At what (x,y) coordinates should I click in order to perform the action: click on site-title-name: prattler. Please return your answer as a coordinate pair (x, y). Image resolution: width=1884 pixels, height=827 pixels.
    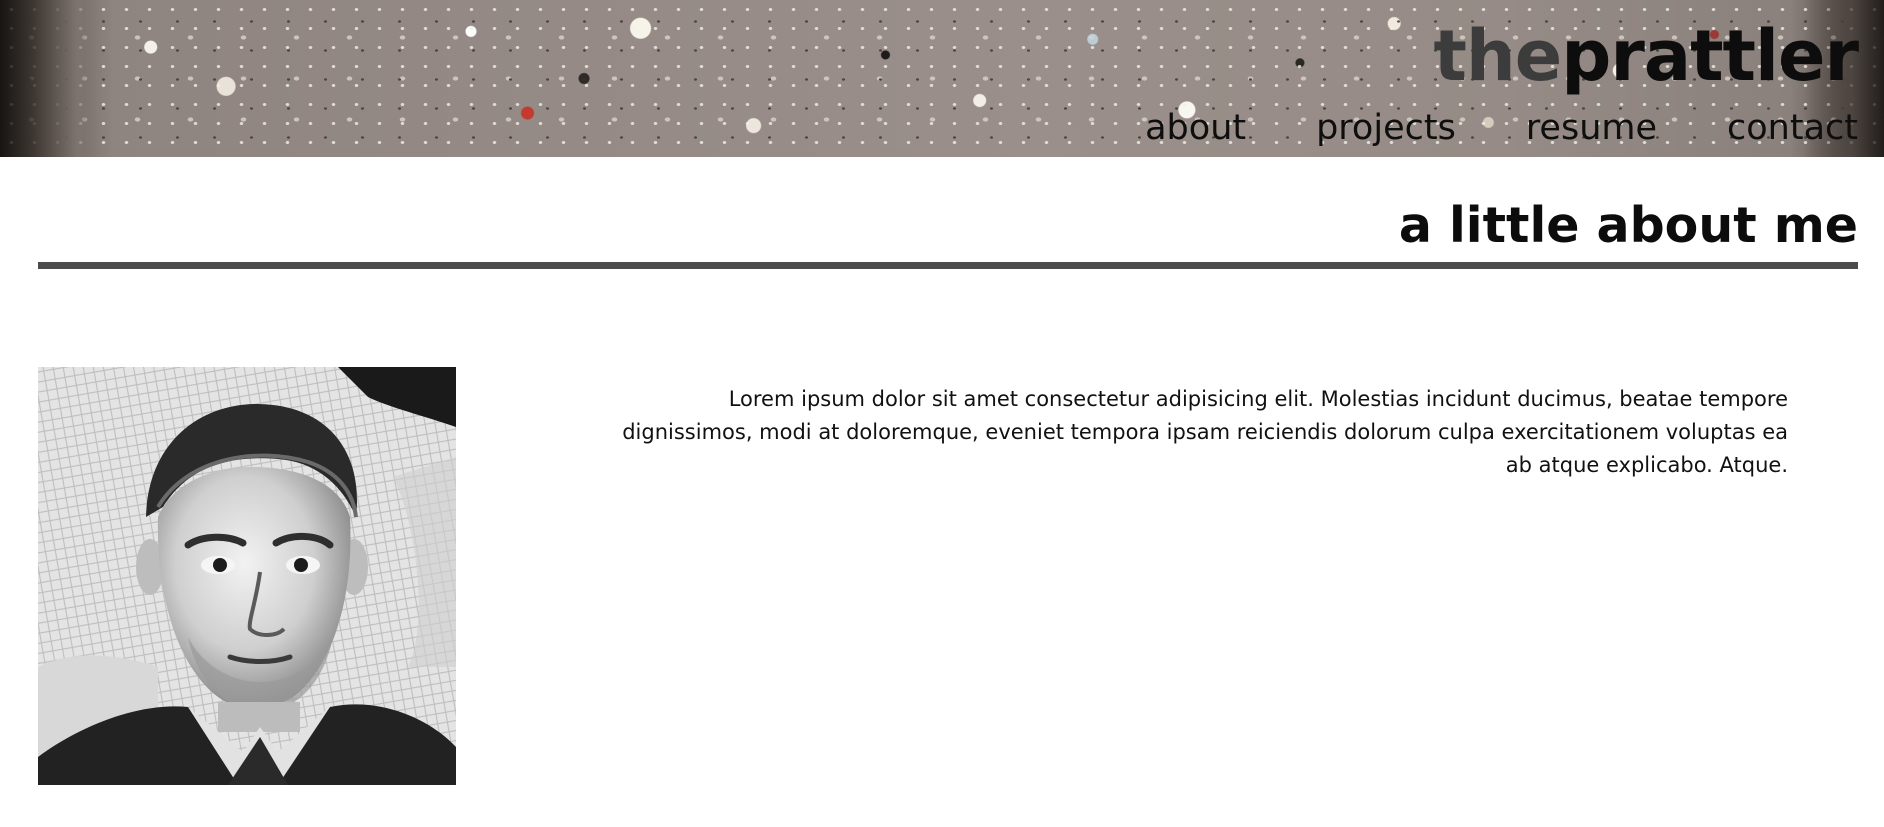
    Looking at the image, I should click on (1710, 56).